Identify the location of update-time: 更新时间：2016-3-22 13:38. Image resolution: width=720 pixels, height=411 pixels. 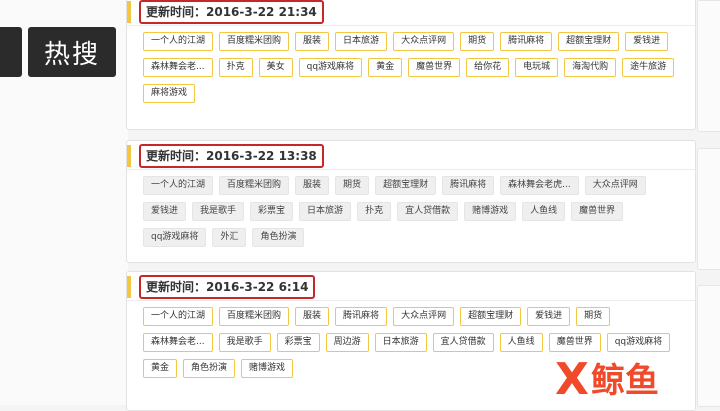
(231, 156).